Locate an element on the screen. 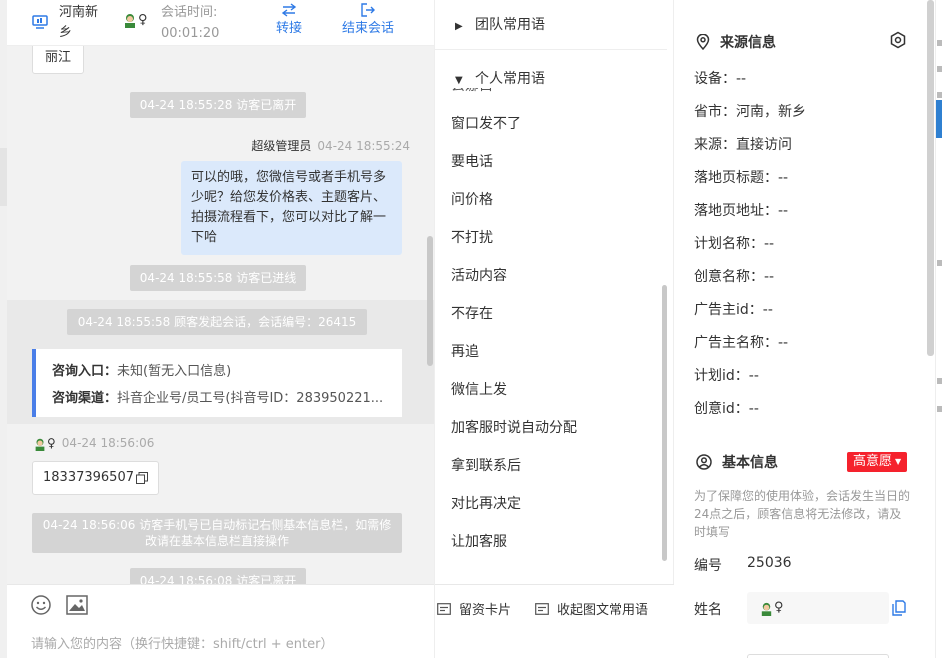 The height and width of the screenshot is (658, 942). left-edge-strip is located at coordinates (3, 329).